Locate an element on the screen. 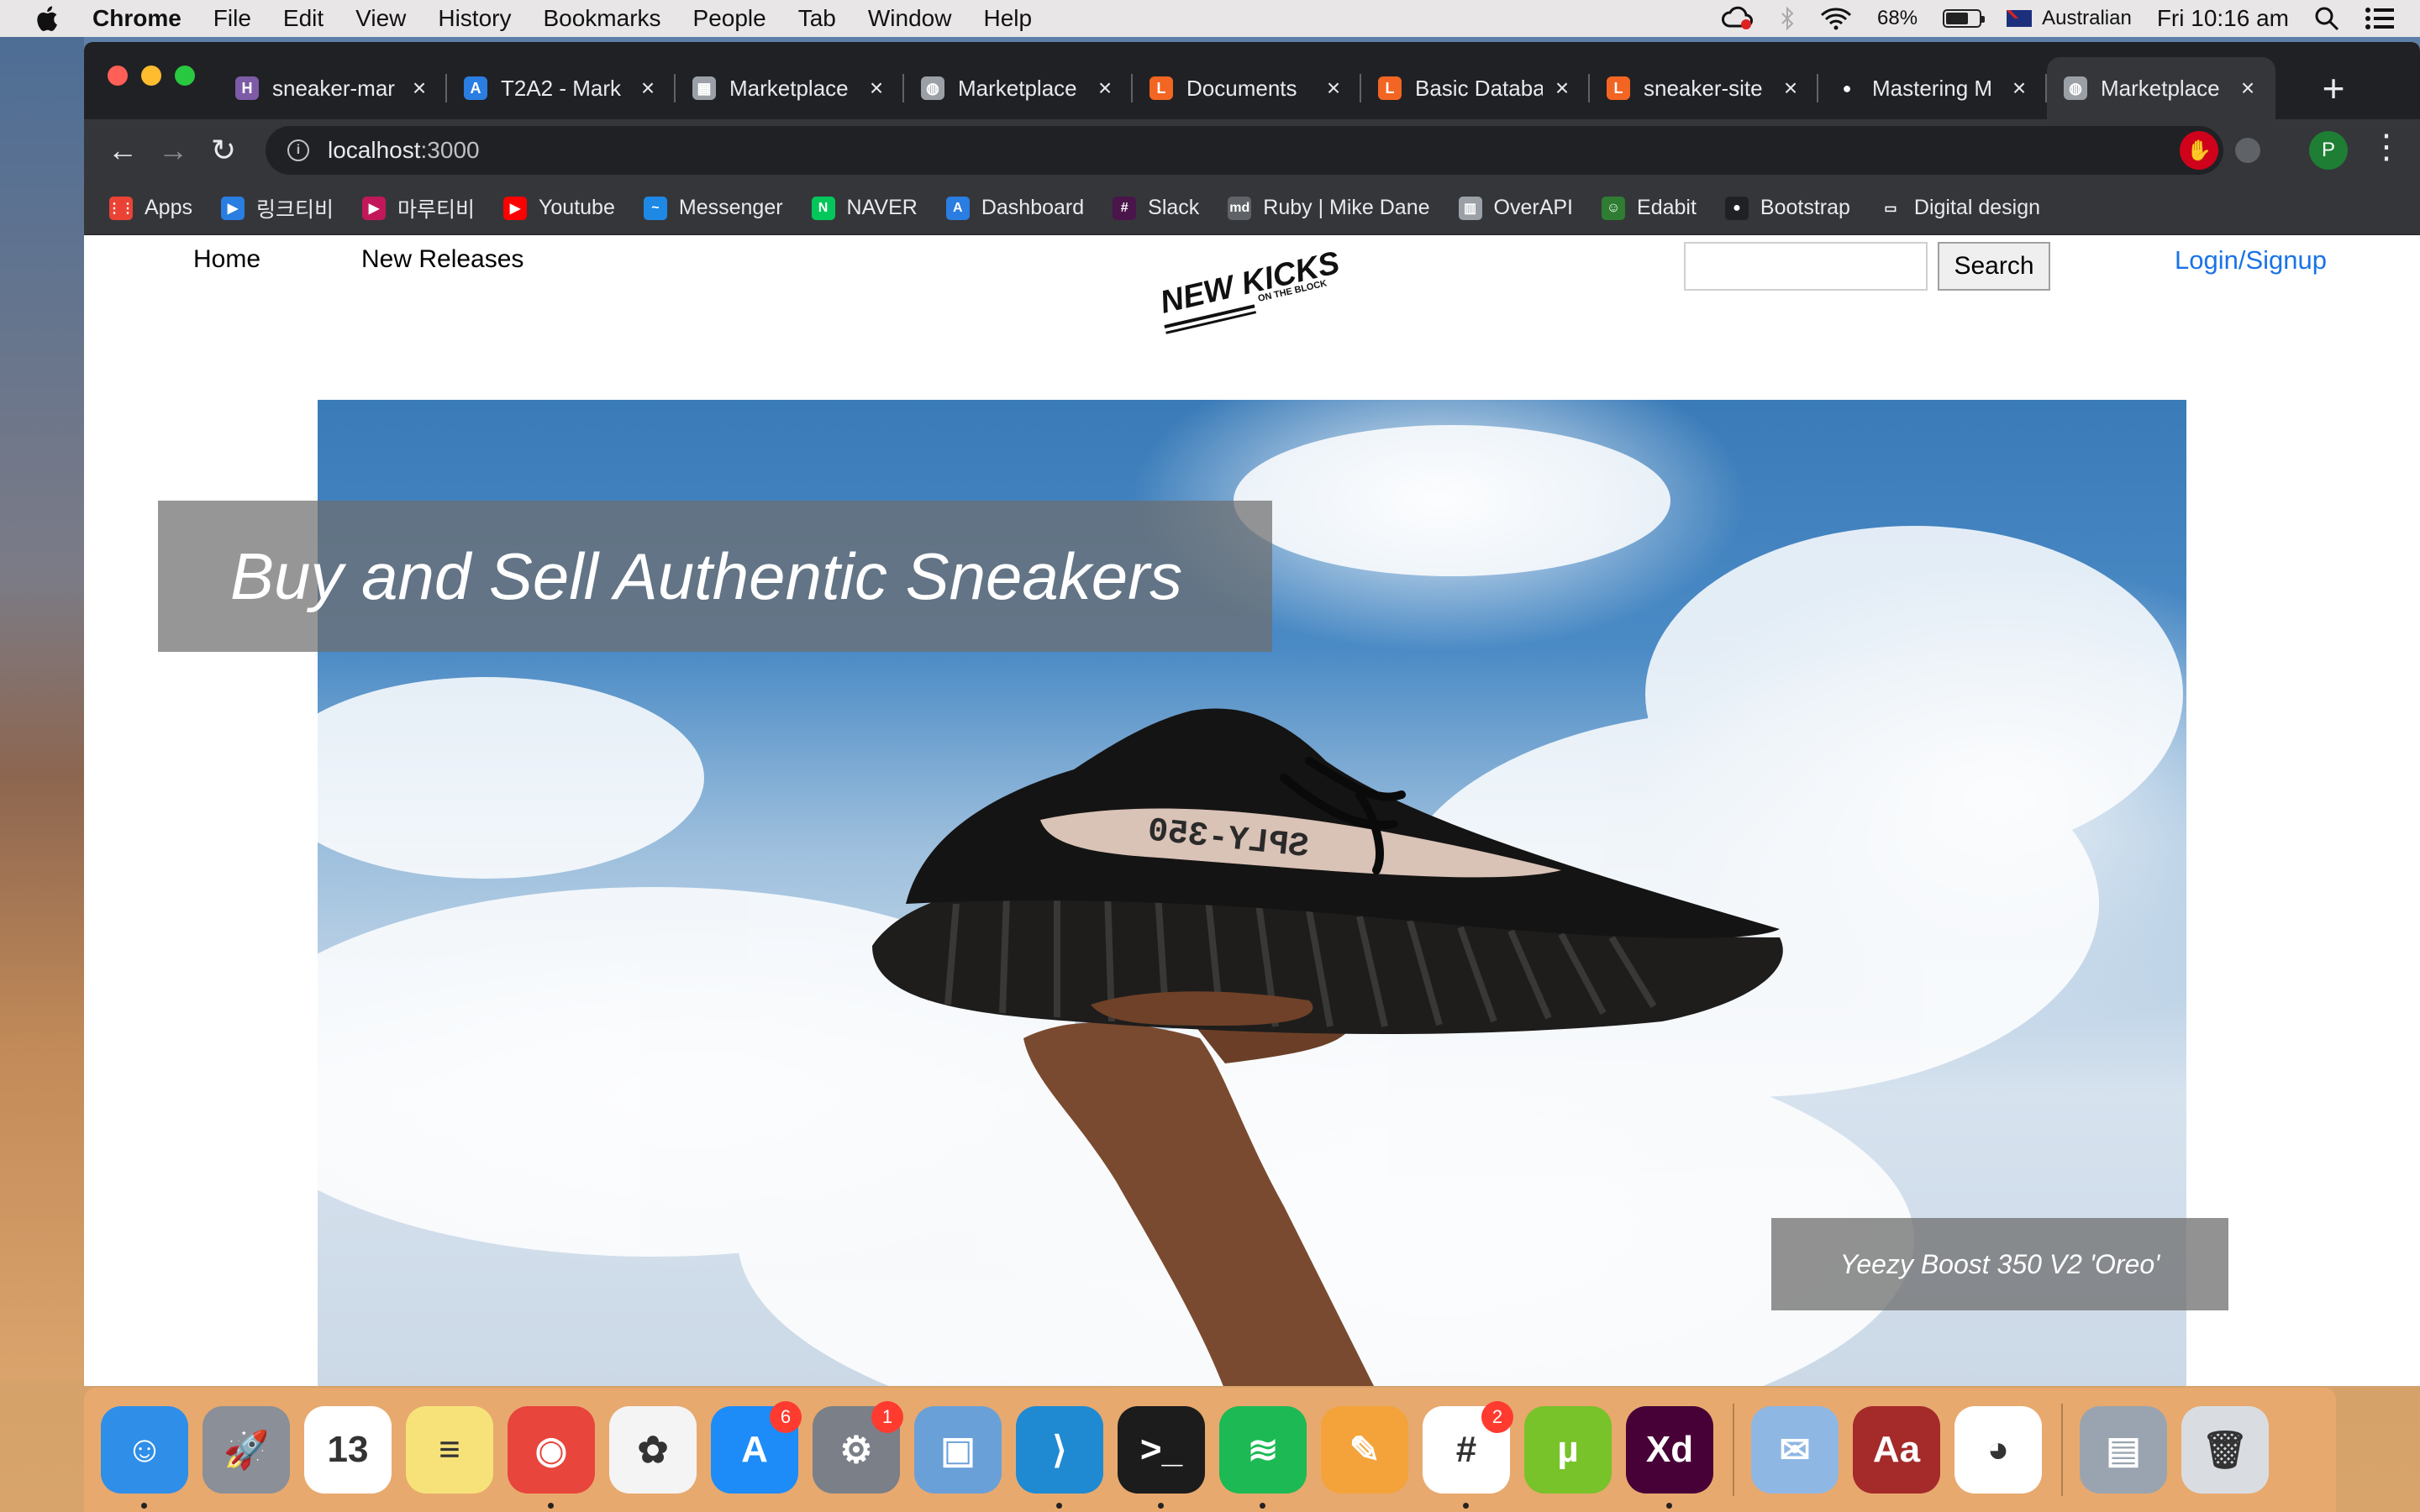 The width and height of the screenshot is (2420, 1512). dock-icon-glyph: ≡ is located at coordinates (450, 1449).